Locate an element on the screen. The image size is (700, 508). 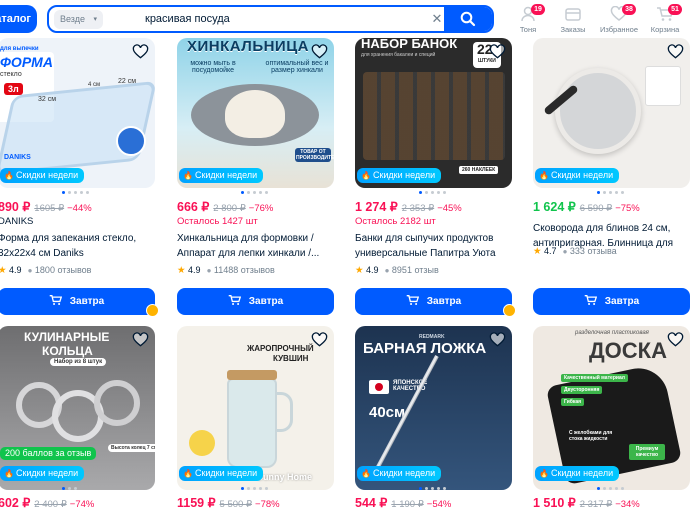
search-scope-label: Везде is located at coordinates (72, 19).